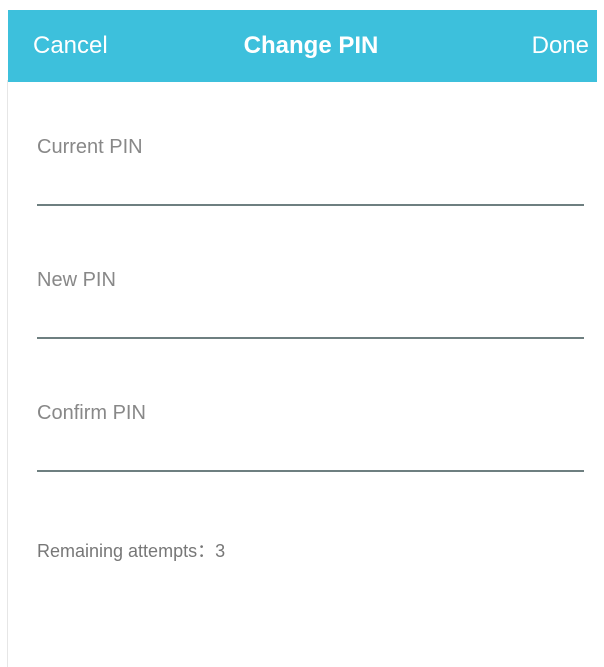 The width and height of the screenshot is (604, 667). I want to click on confirm-pin-input, so click(310, 454).